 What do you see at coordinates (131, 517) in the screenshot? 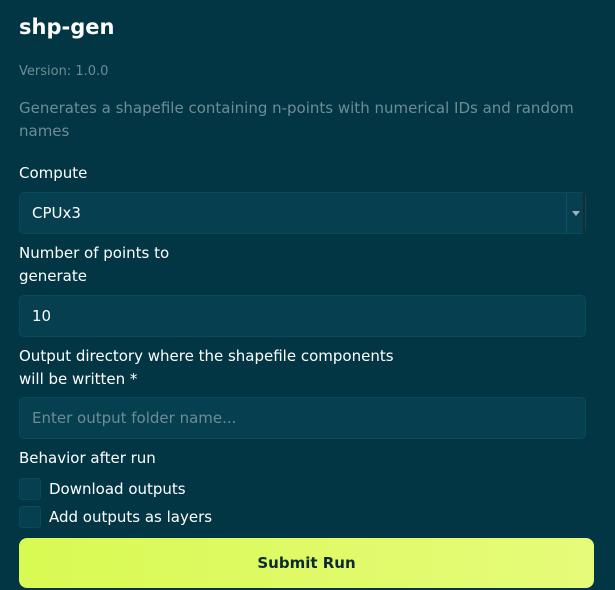
I see `add-layers-label: Add outputs as layers` at bounding box center [131, 517].